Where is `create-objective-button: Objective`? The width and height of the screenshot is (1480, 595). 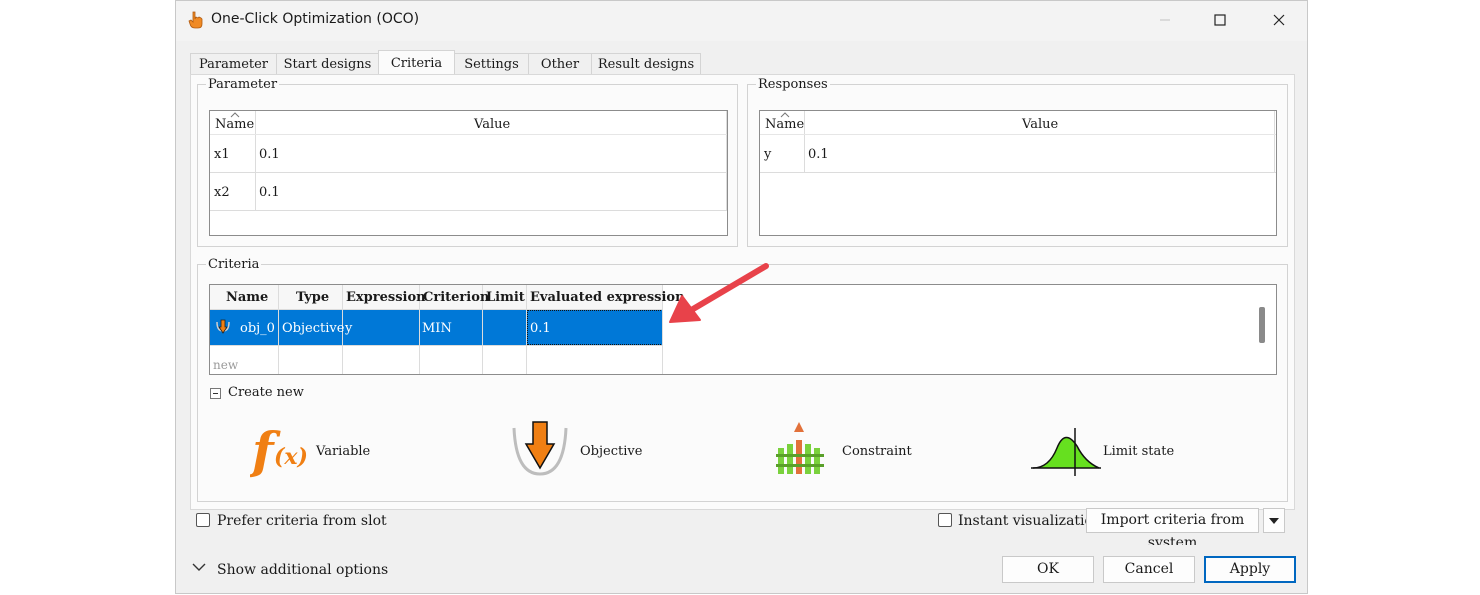
create-objective-button: Objective is located at coordinates (580, 449).